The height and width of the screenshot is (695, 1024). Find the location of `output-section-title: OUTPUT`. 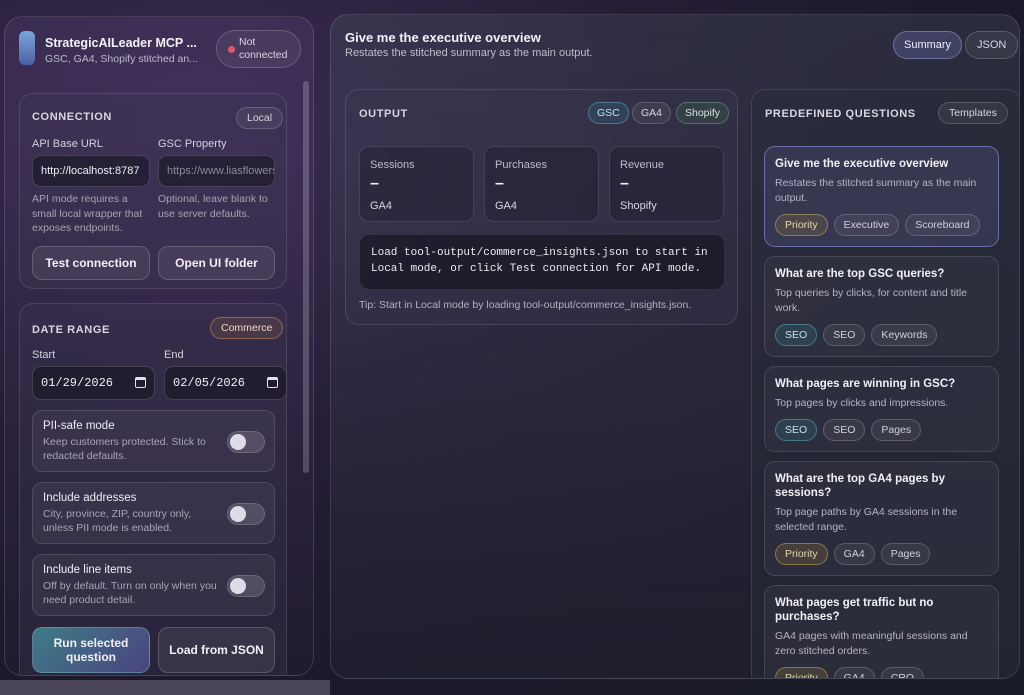

output-section-title: OUTPUT is located at coordinates (383, 114).